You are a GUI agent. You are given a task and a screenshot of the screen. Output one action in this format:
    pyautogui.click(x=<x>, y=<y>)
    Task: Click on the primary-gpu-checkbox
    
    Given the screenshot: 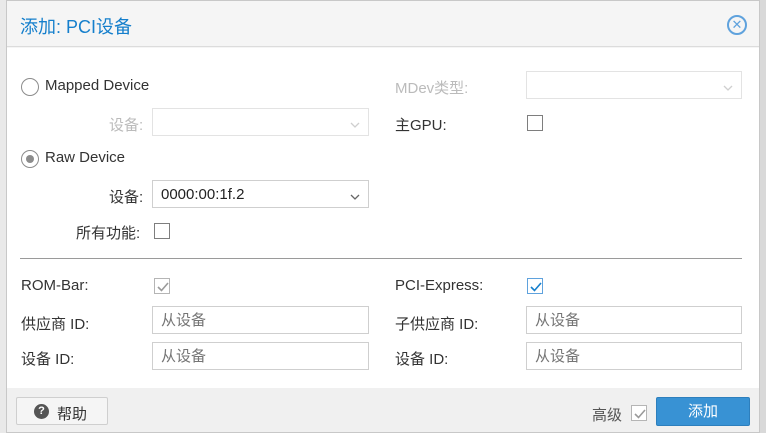 What is the action you would take?
    pyautogui.click(x=535, y=123)
    